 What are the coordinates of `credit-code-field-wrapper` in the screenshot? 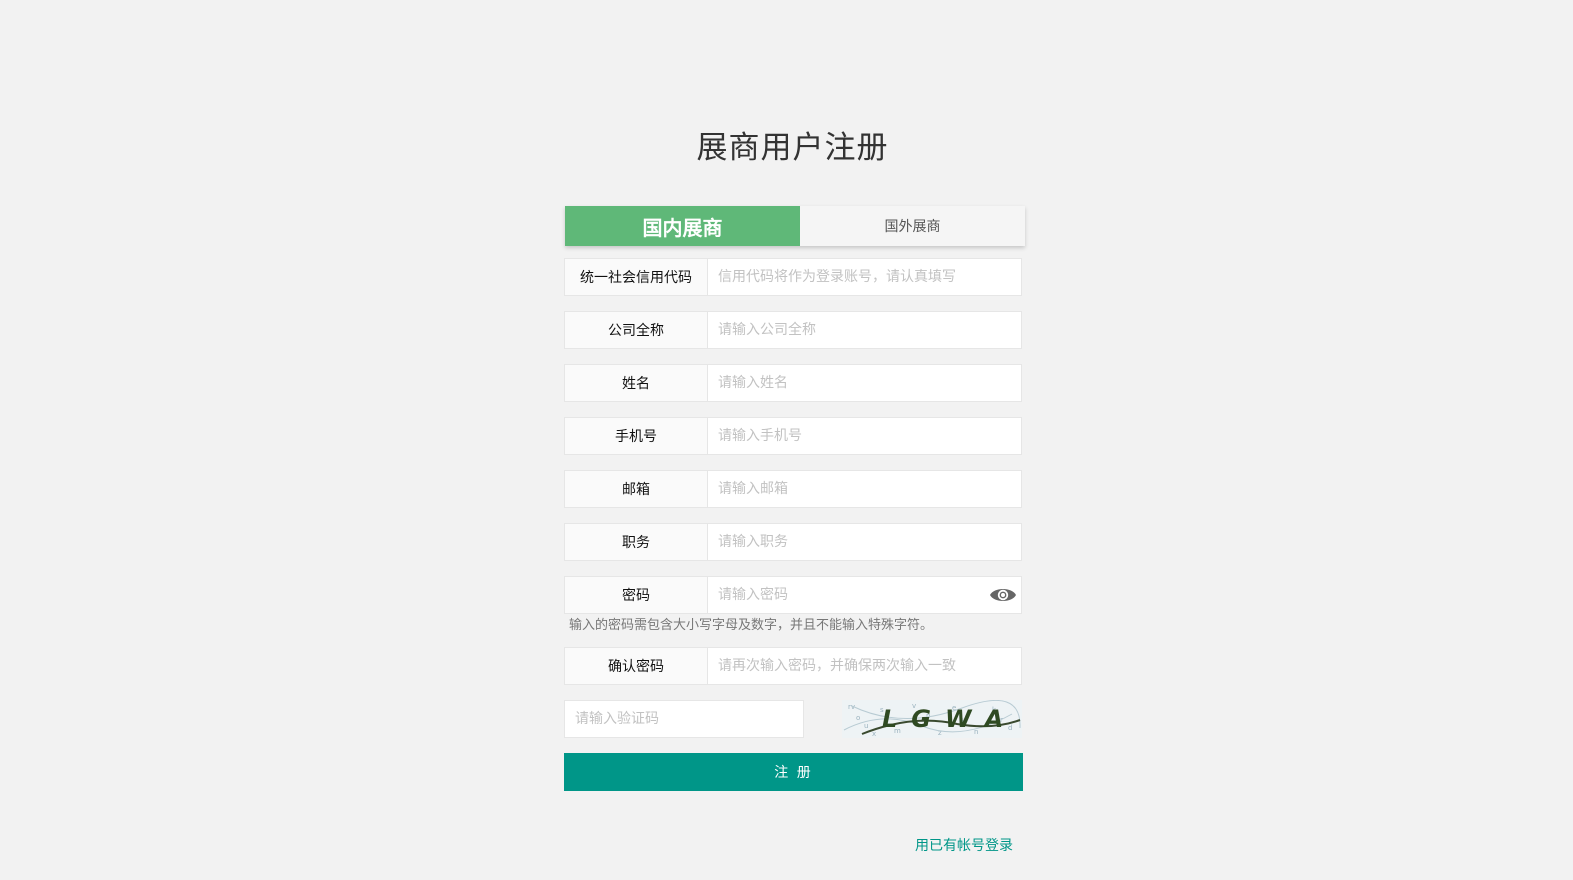 It's located at (865, 277).